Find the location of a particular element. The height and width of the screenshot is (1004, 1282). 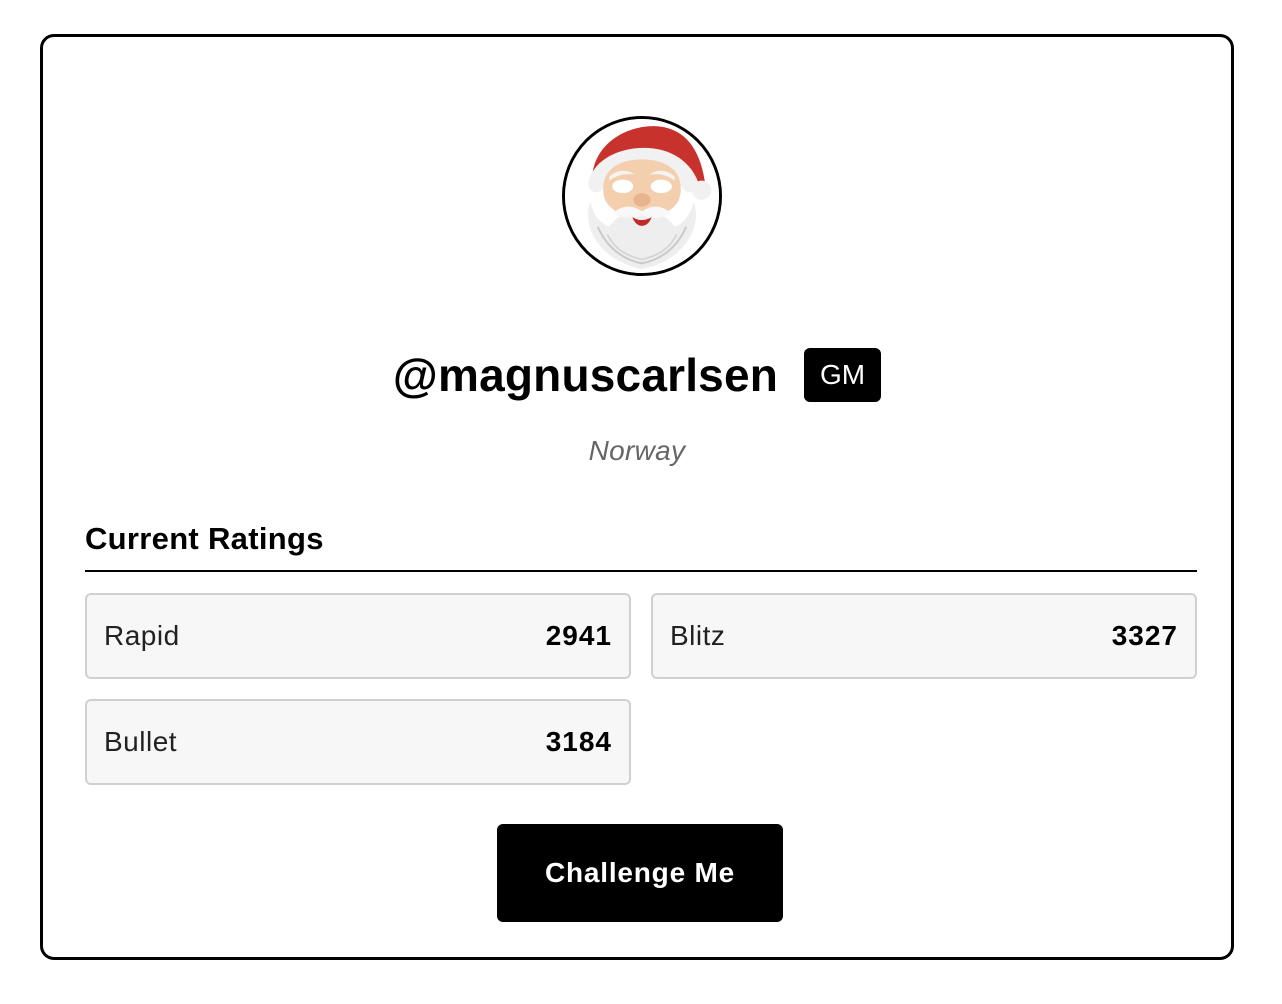

challenge-button: Challenge Me is located at coordinates (640, 873).